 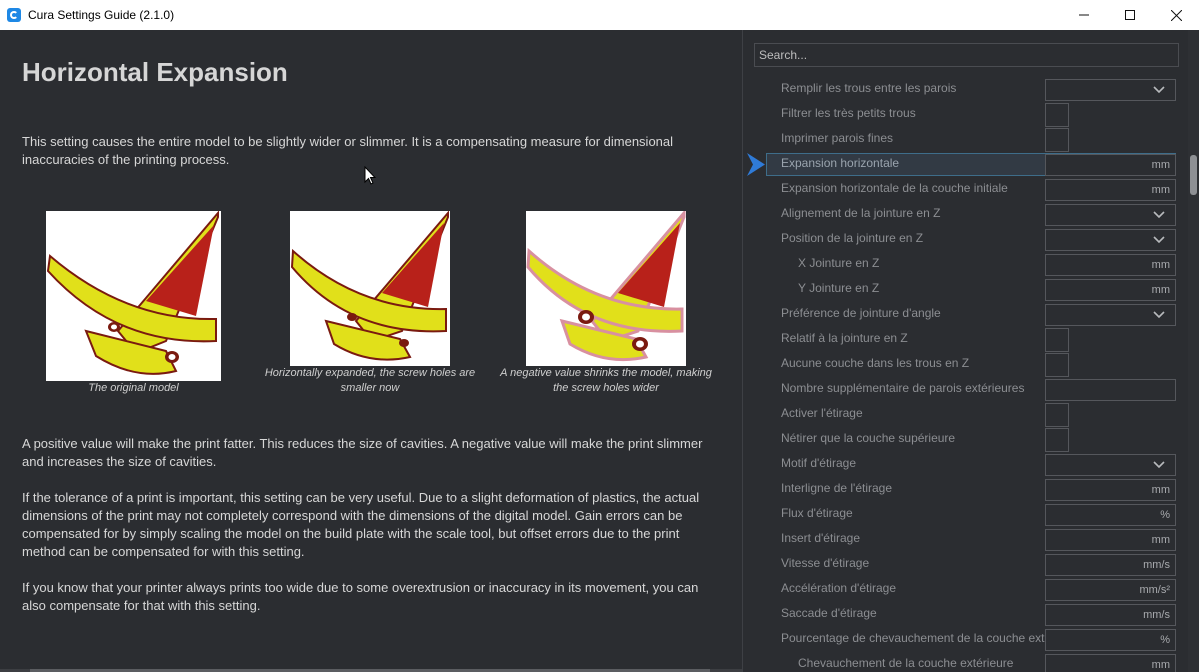 I want to click on cura-app-icon, so click(x=14, y=15).